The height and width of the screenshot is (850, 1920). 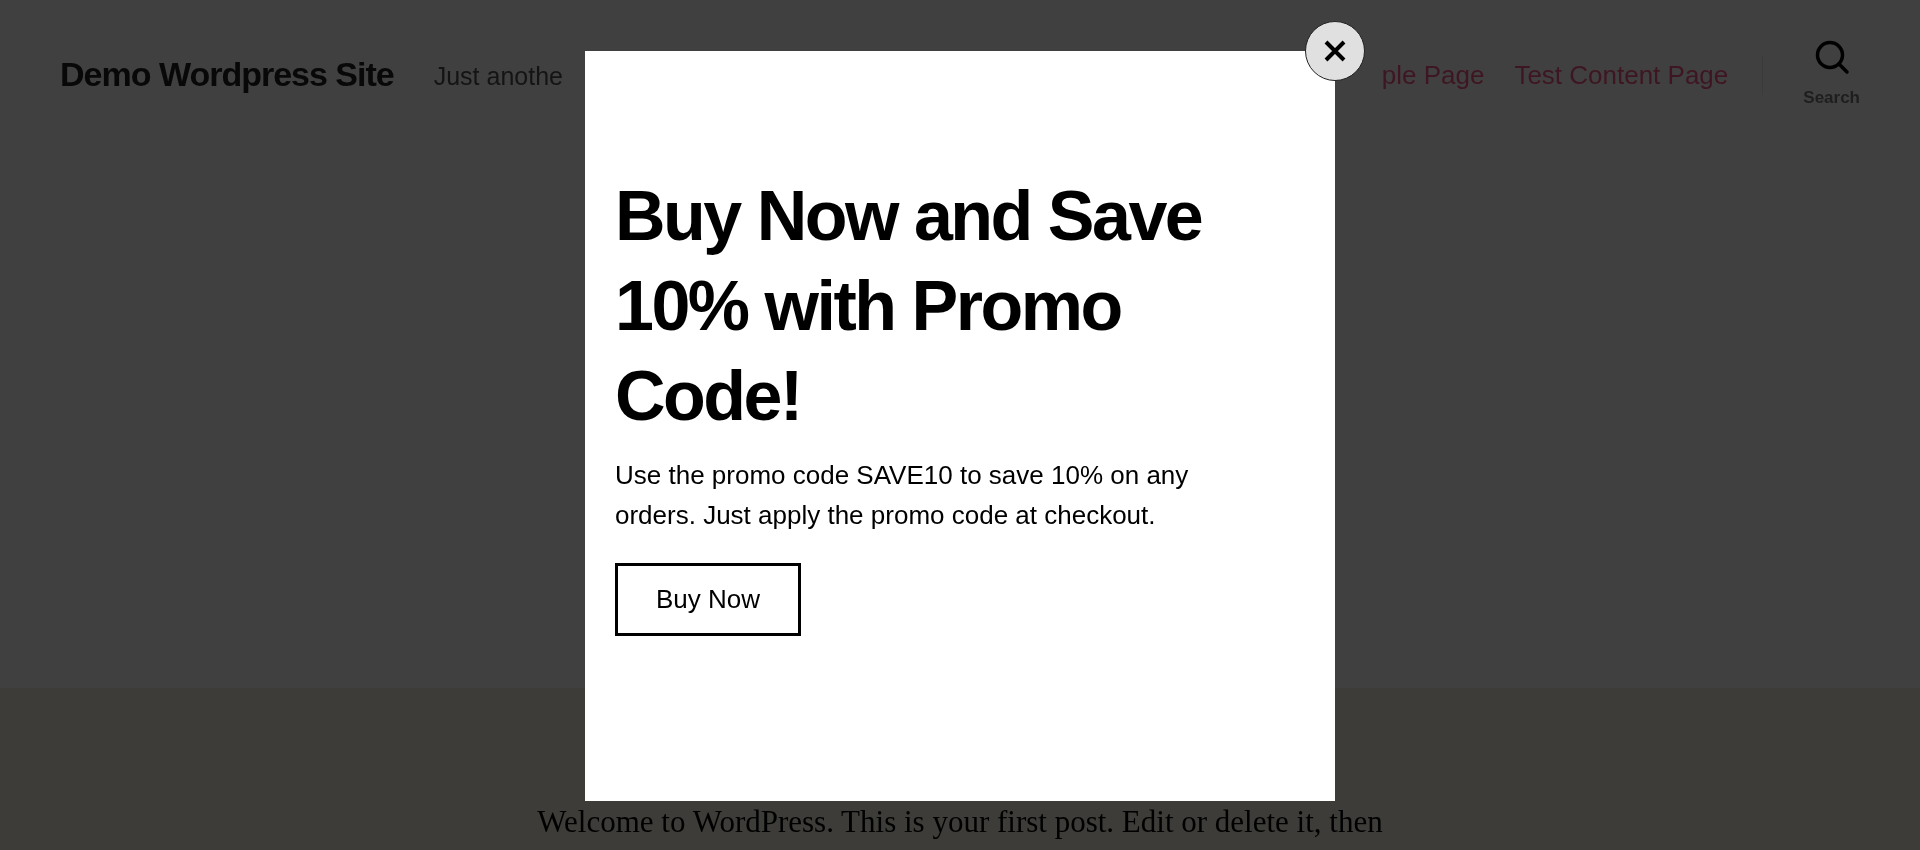 I want to click on post-excerpt: Welcome to WordPress. This is your first post. Edit or delete it, then, so click(x=960, y=822).